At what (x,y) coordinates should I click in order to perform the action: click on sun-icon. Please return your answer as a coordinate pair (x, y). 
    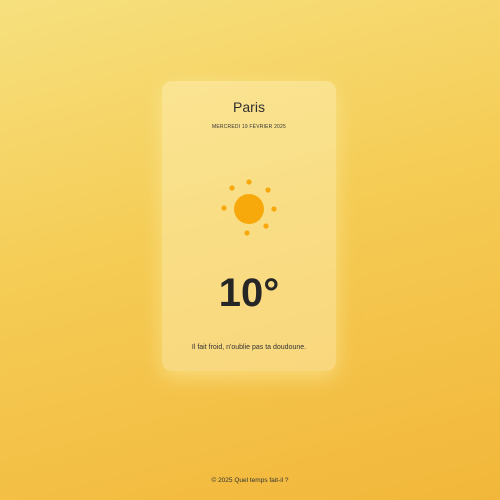
    Looking at the image, I should click on (249, 209).